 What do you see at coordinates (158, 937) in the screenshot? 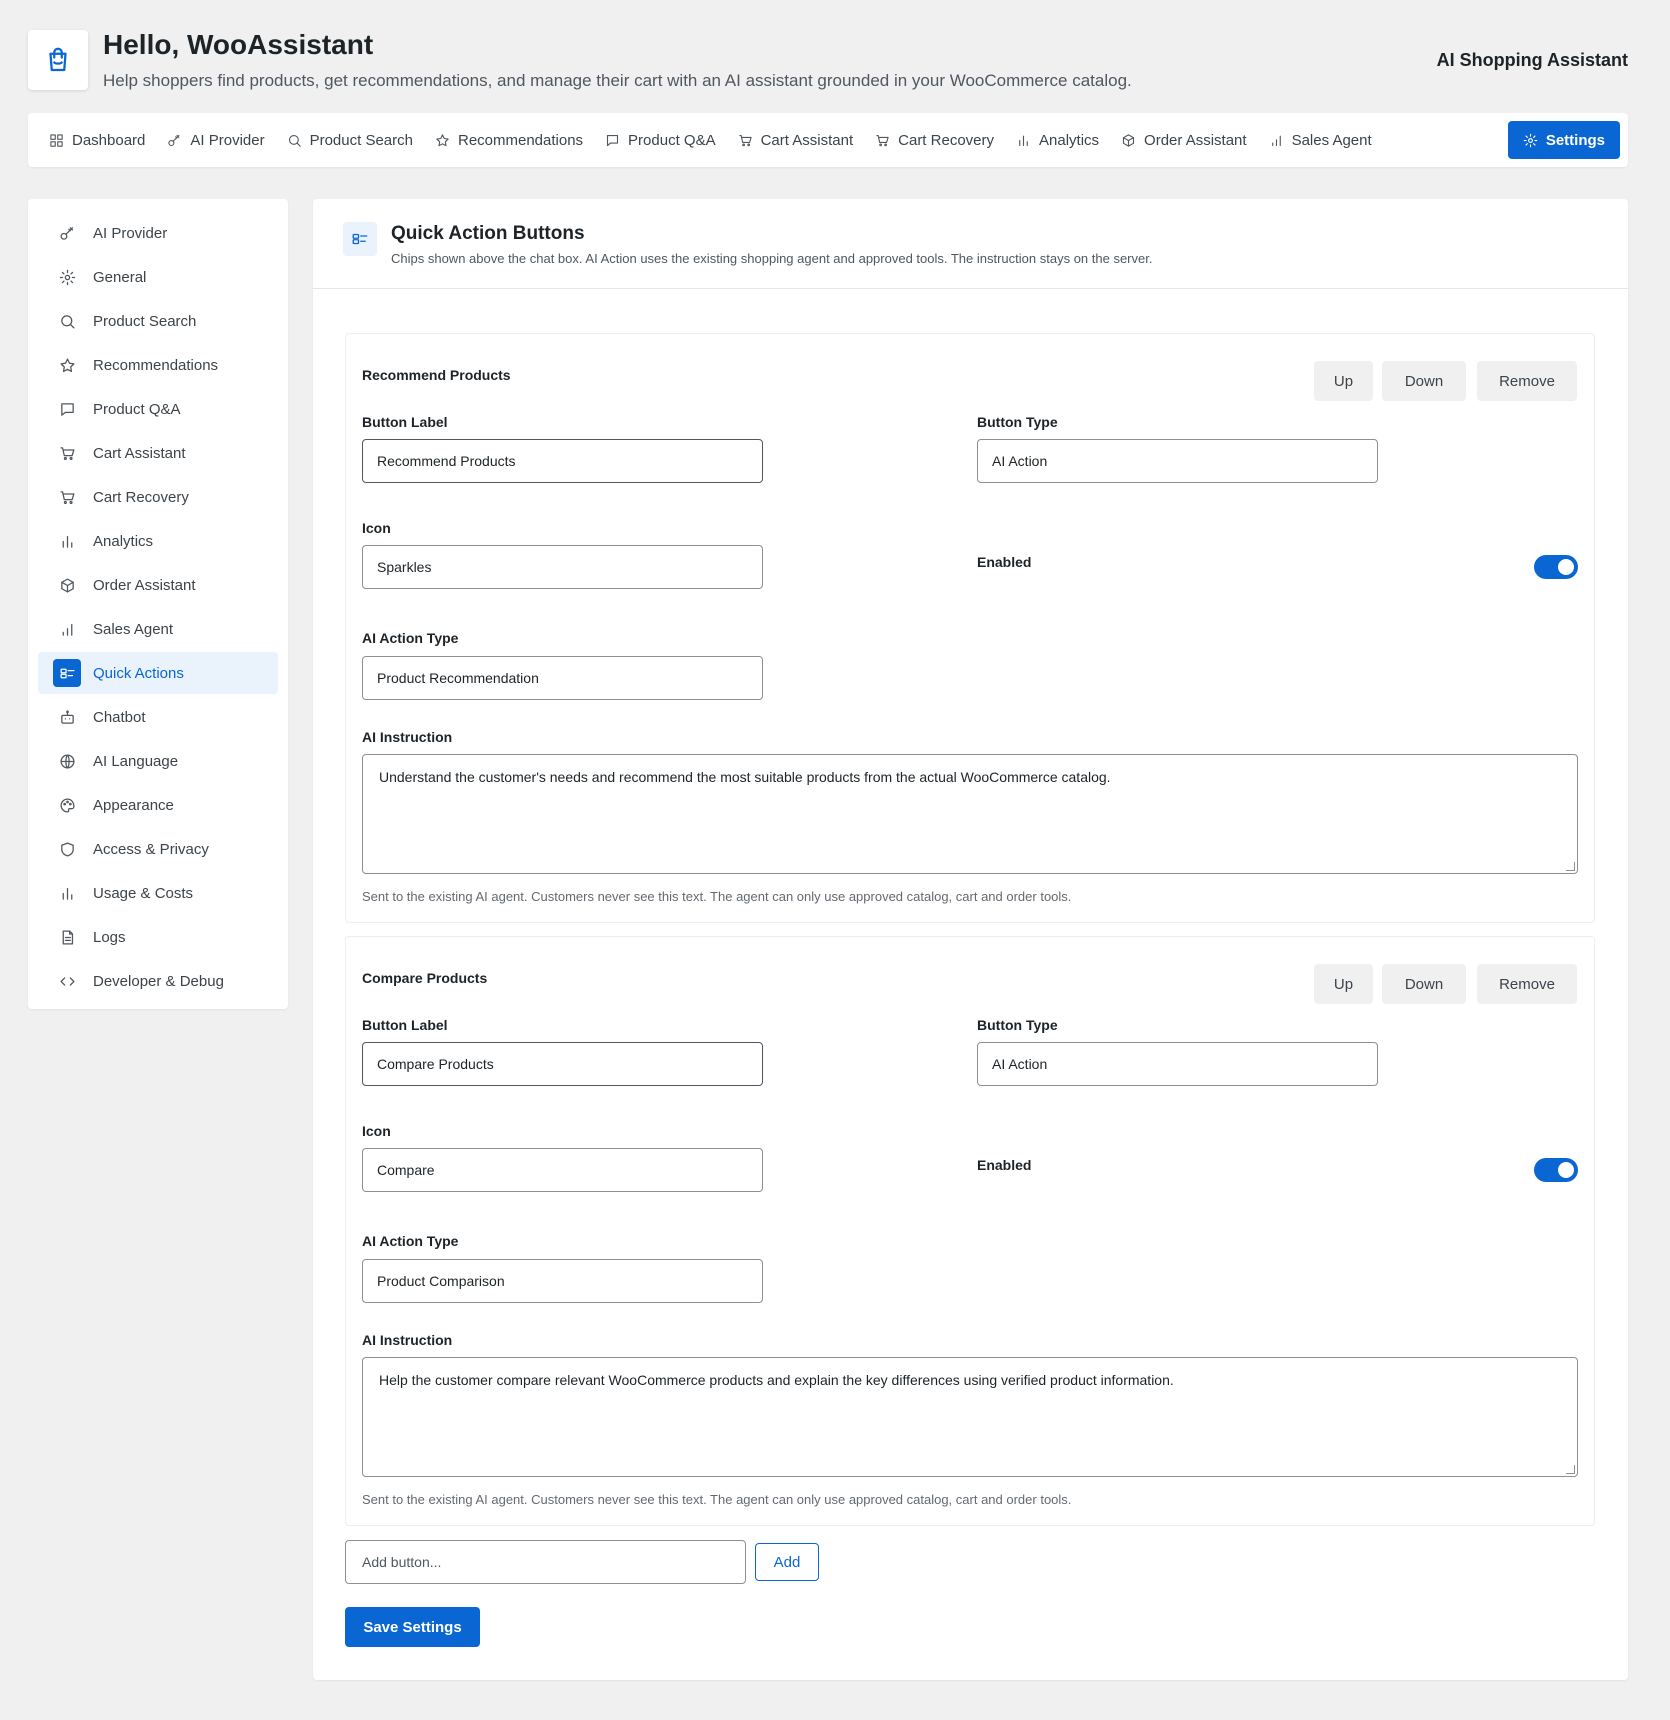
I see `sidebar-item-logs: Logs` at bounding box center [158, 937].